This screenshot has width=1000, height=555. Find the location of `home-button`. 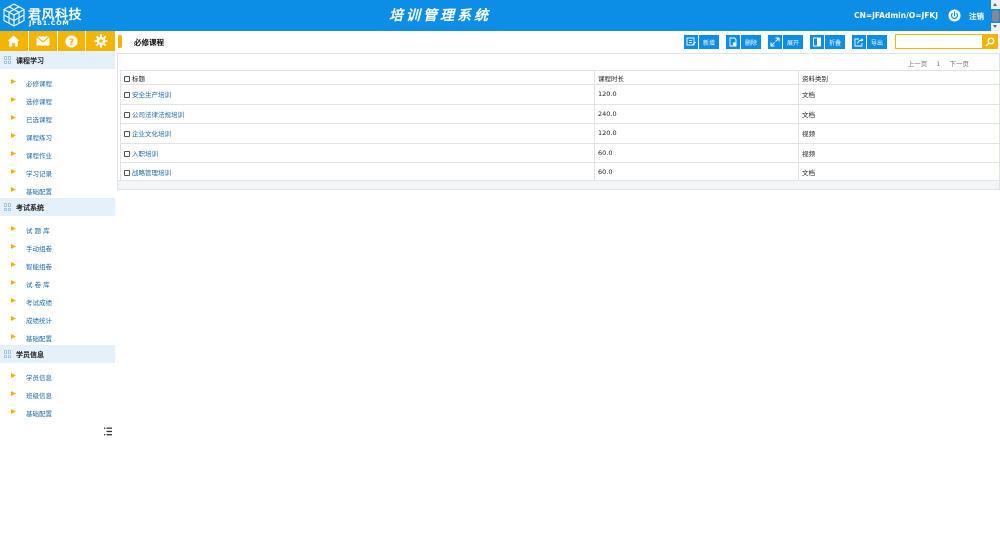

home-button is located at coordinates (14, 41).